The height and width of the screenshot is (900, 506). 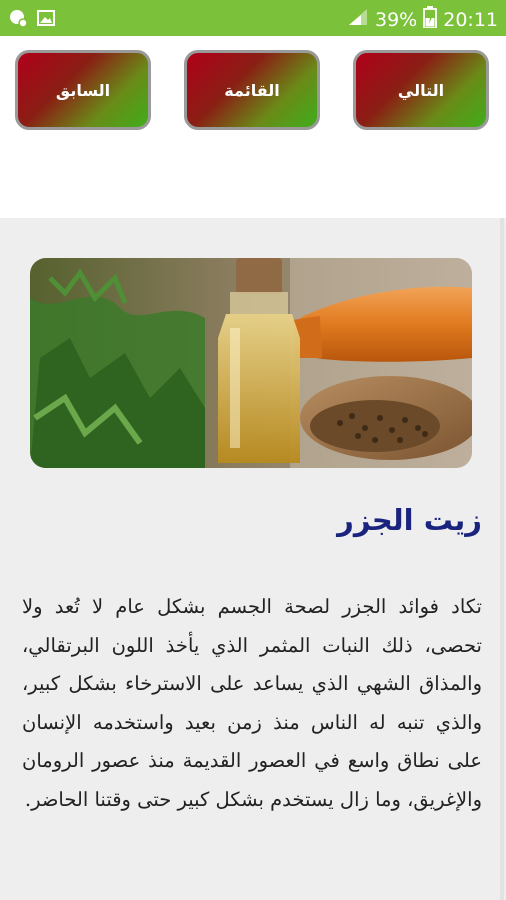 What do you see at coordinates (421, 90) in the screenshot?
I see `next-button: التالي` at bounding box center [421, 90].